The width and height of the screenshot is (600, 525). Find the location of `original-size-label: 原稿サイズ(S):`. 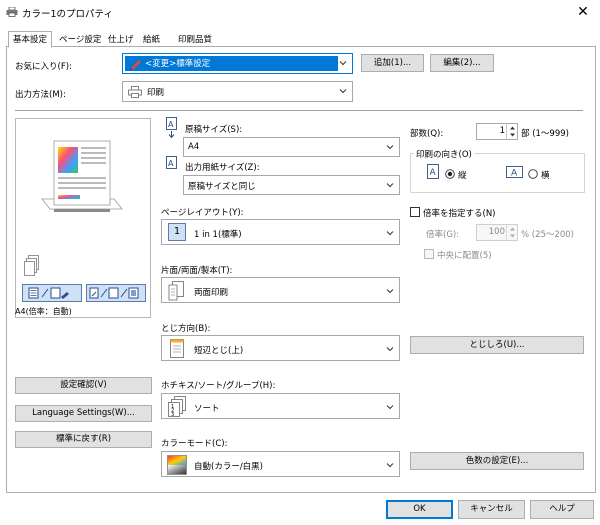

original-size-label: 原稿サイズ(S): is located at coordinates (214, 130).